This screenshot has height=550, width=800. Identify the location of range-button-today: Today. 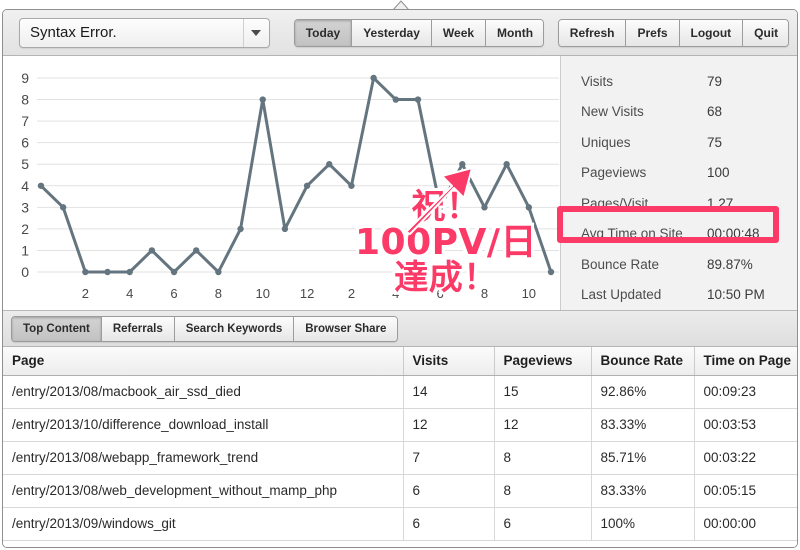
(323, 32).